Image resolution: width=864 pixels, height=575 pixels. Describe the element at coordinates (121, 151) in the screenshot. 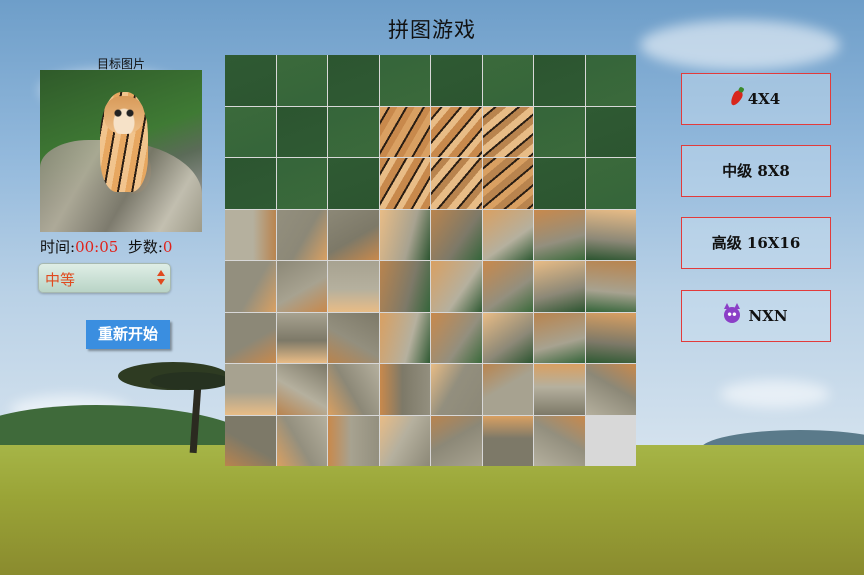

I see `target-image` at that location.